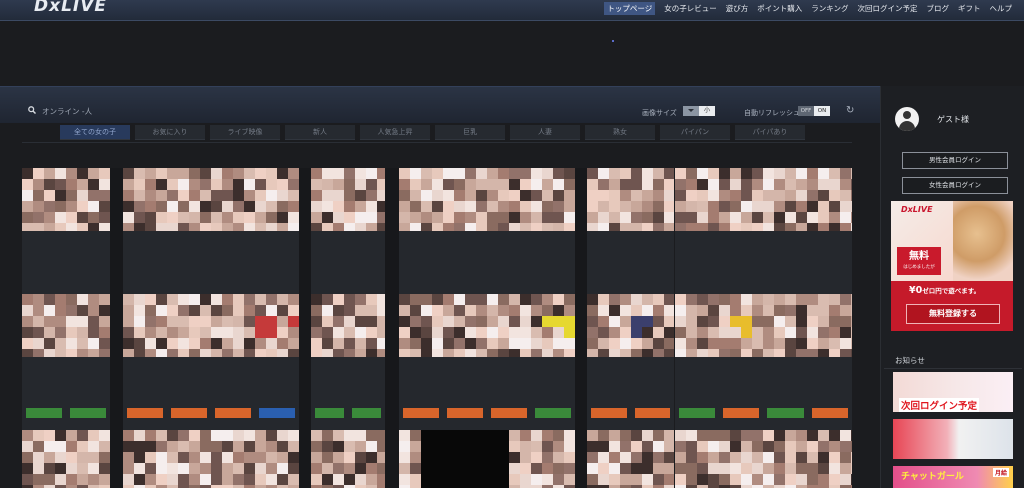  What do you see at coordinates (1001, 9) in the screenshot?
I see `nav-help: ヘルプ` at bounding box center [1001, 9].